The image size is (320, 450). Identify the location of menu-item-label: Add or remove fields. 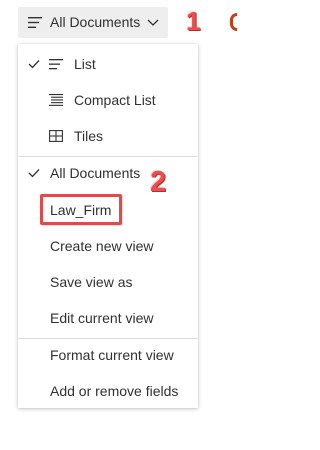
(114, 391).